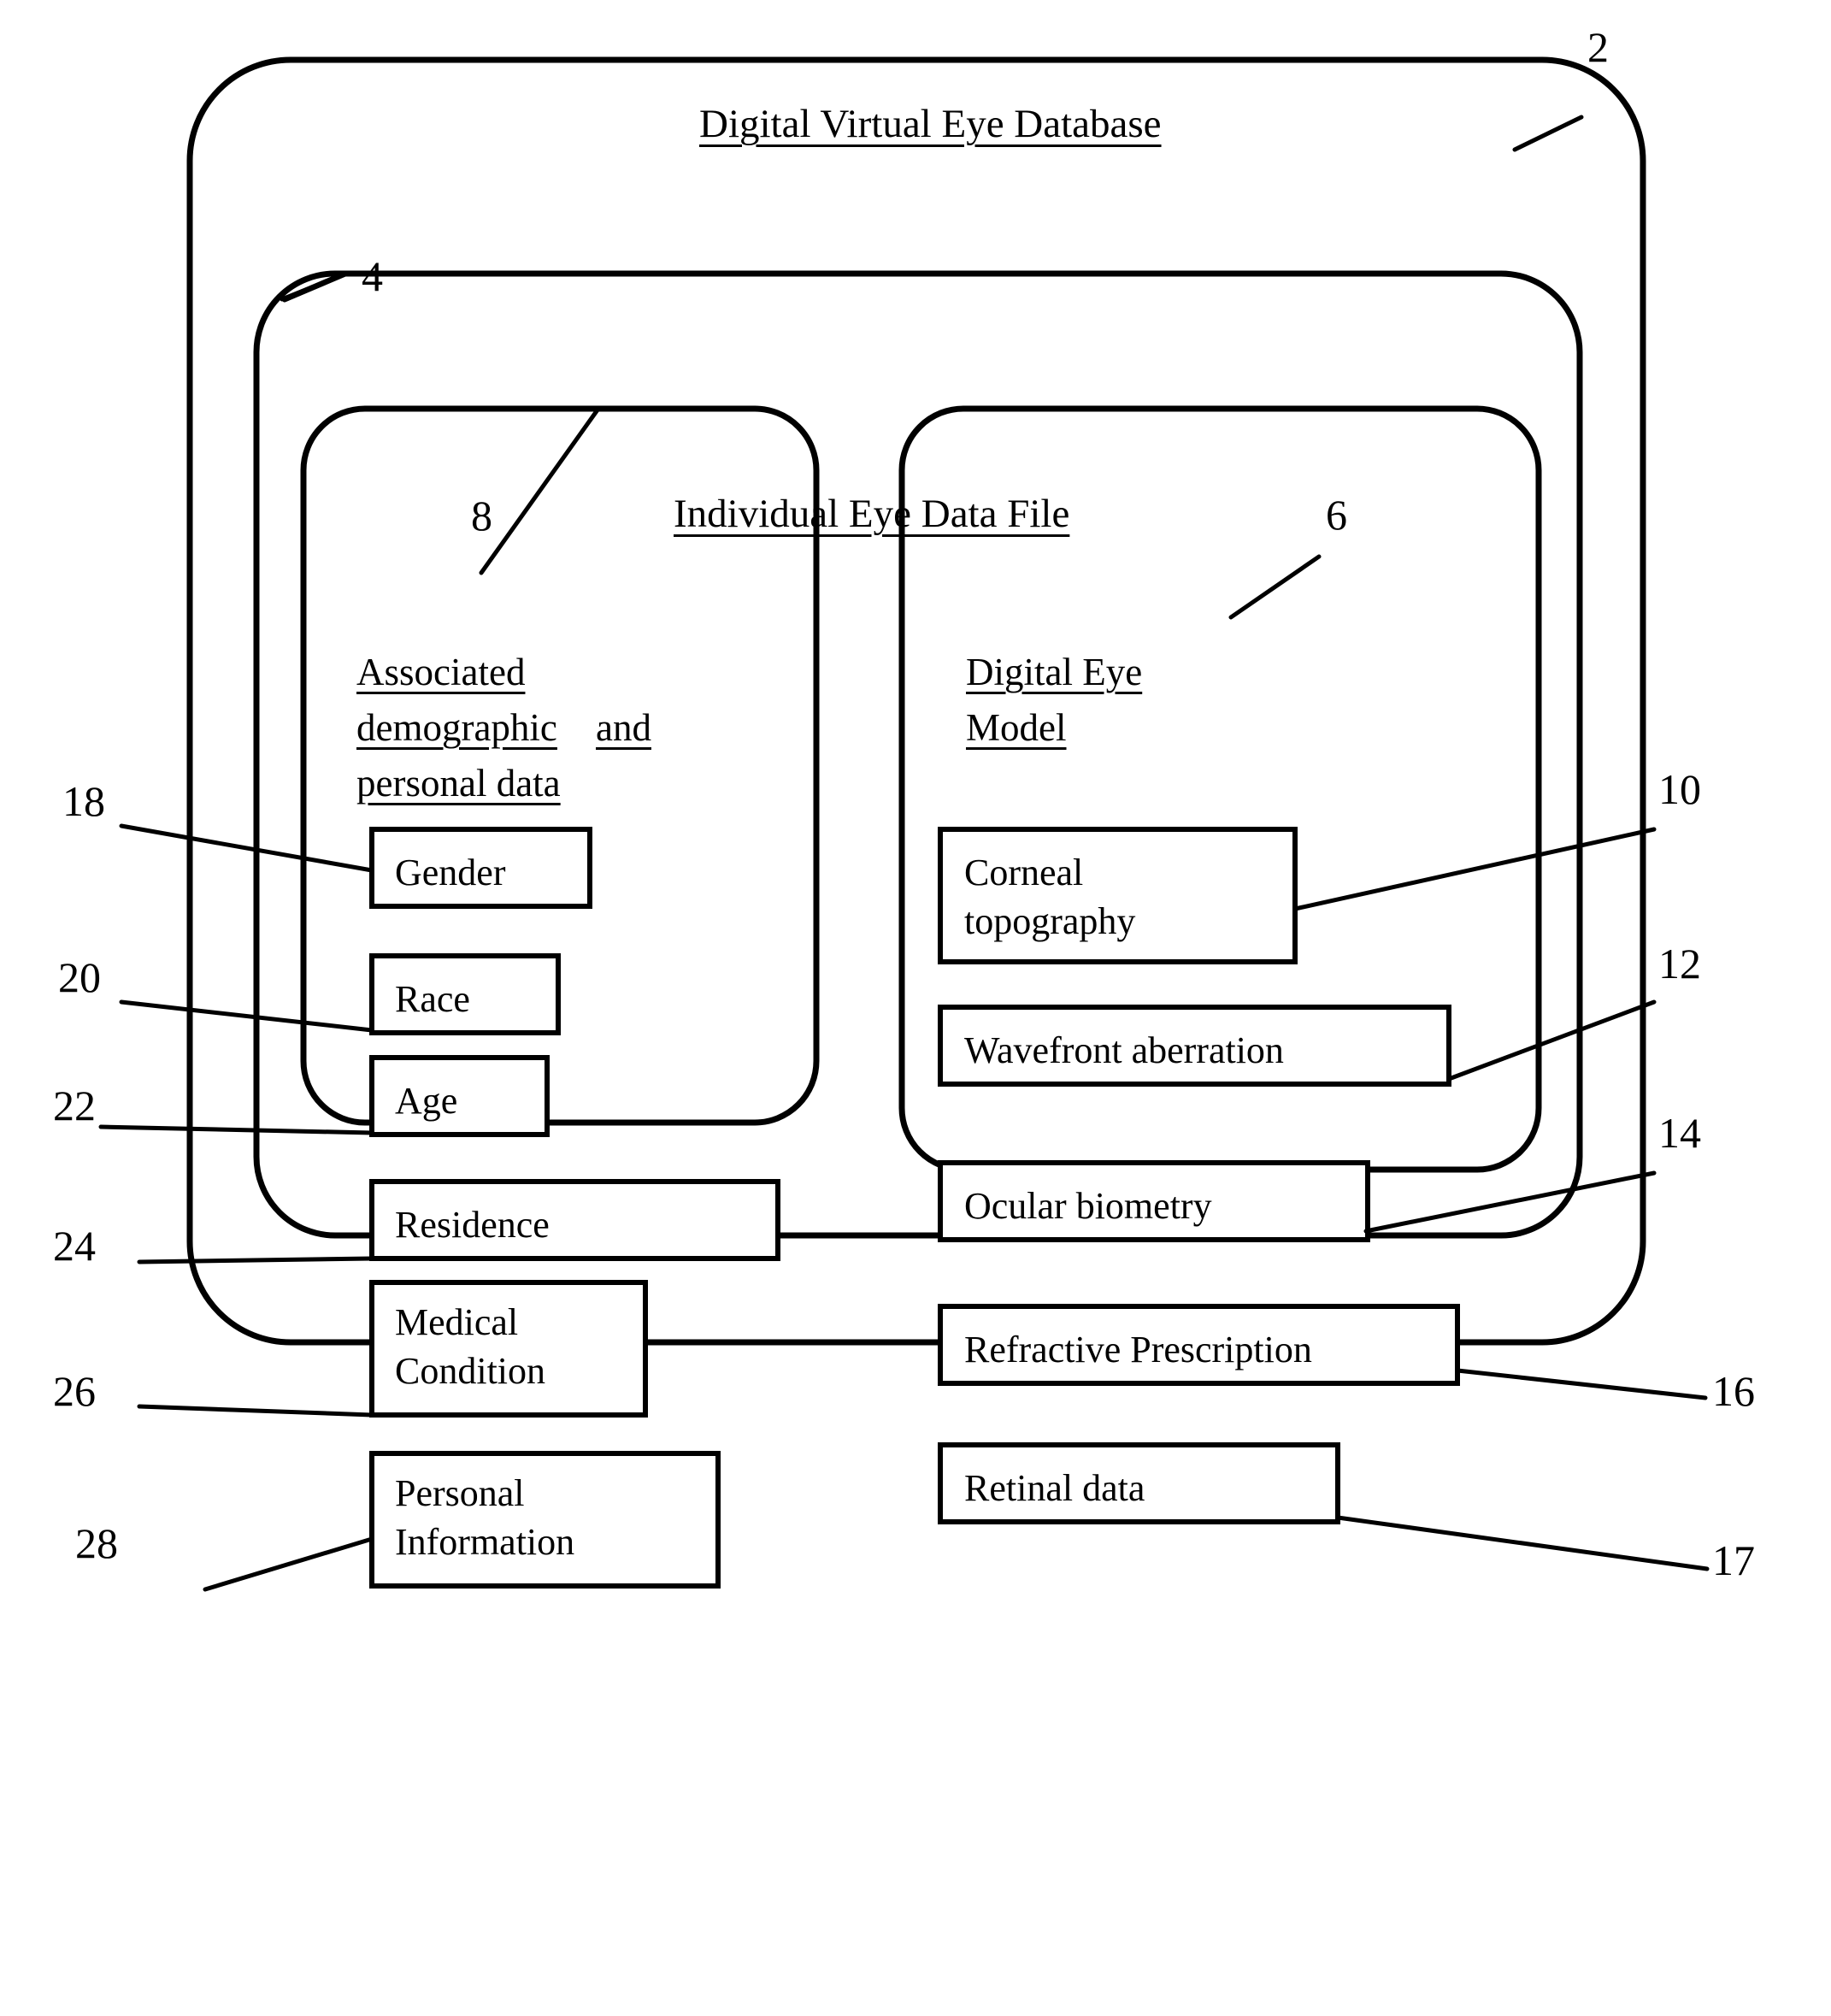 Image resolution: width=1831 pixels, height=2016 pixels. What do you see at coordinates (74, 1391) in the screenshot?
I see `ref-number-26: 26` at bounding box center [74, 1391].